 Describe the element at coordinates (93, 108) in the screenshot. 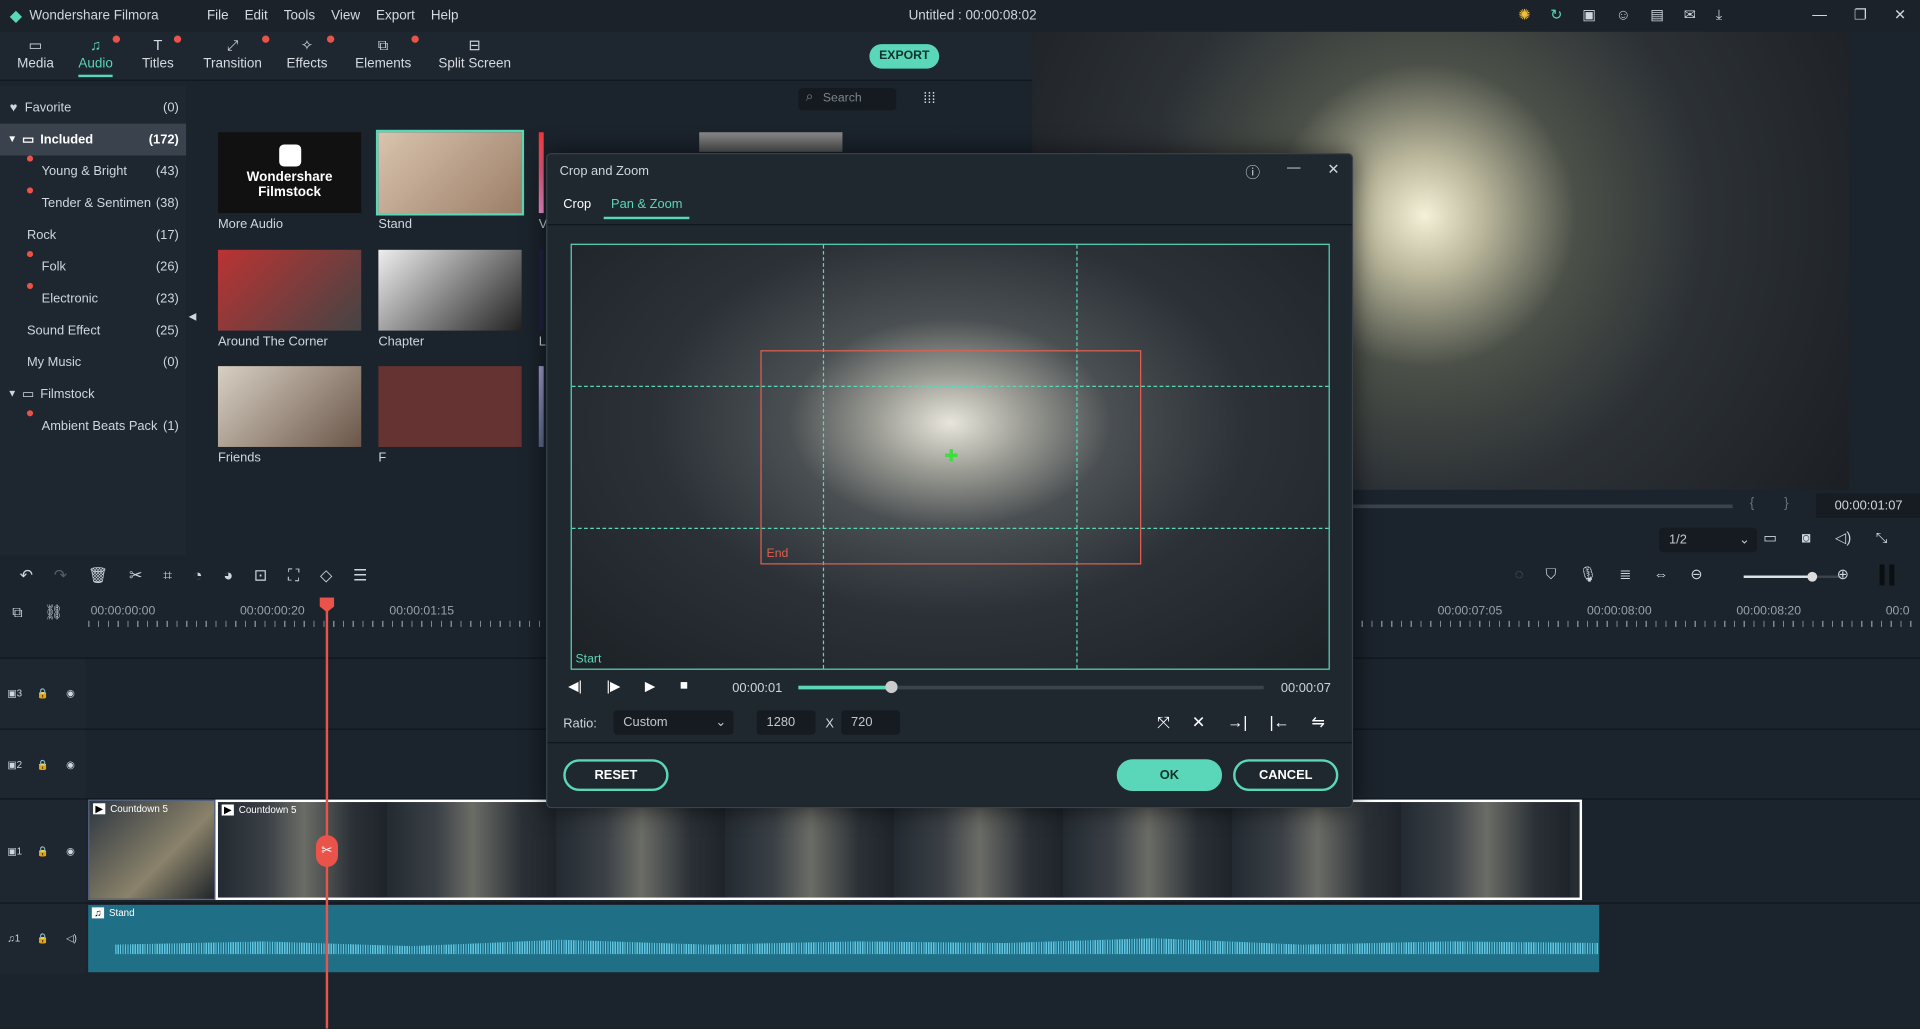

I see `sidebar-item: ♥ Favorite (0)` at that location.